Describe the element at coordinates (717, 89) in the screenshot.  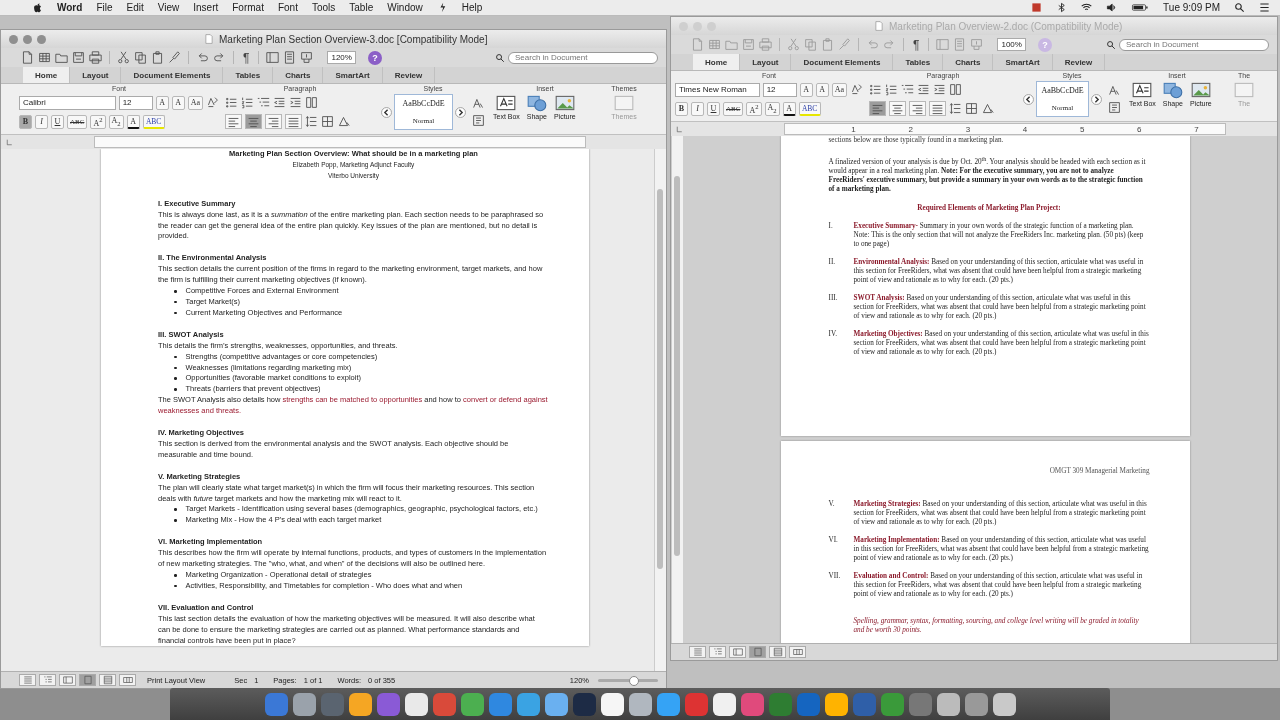
I see `font-name-field: Times New Roman` at that location.